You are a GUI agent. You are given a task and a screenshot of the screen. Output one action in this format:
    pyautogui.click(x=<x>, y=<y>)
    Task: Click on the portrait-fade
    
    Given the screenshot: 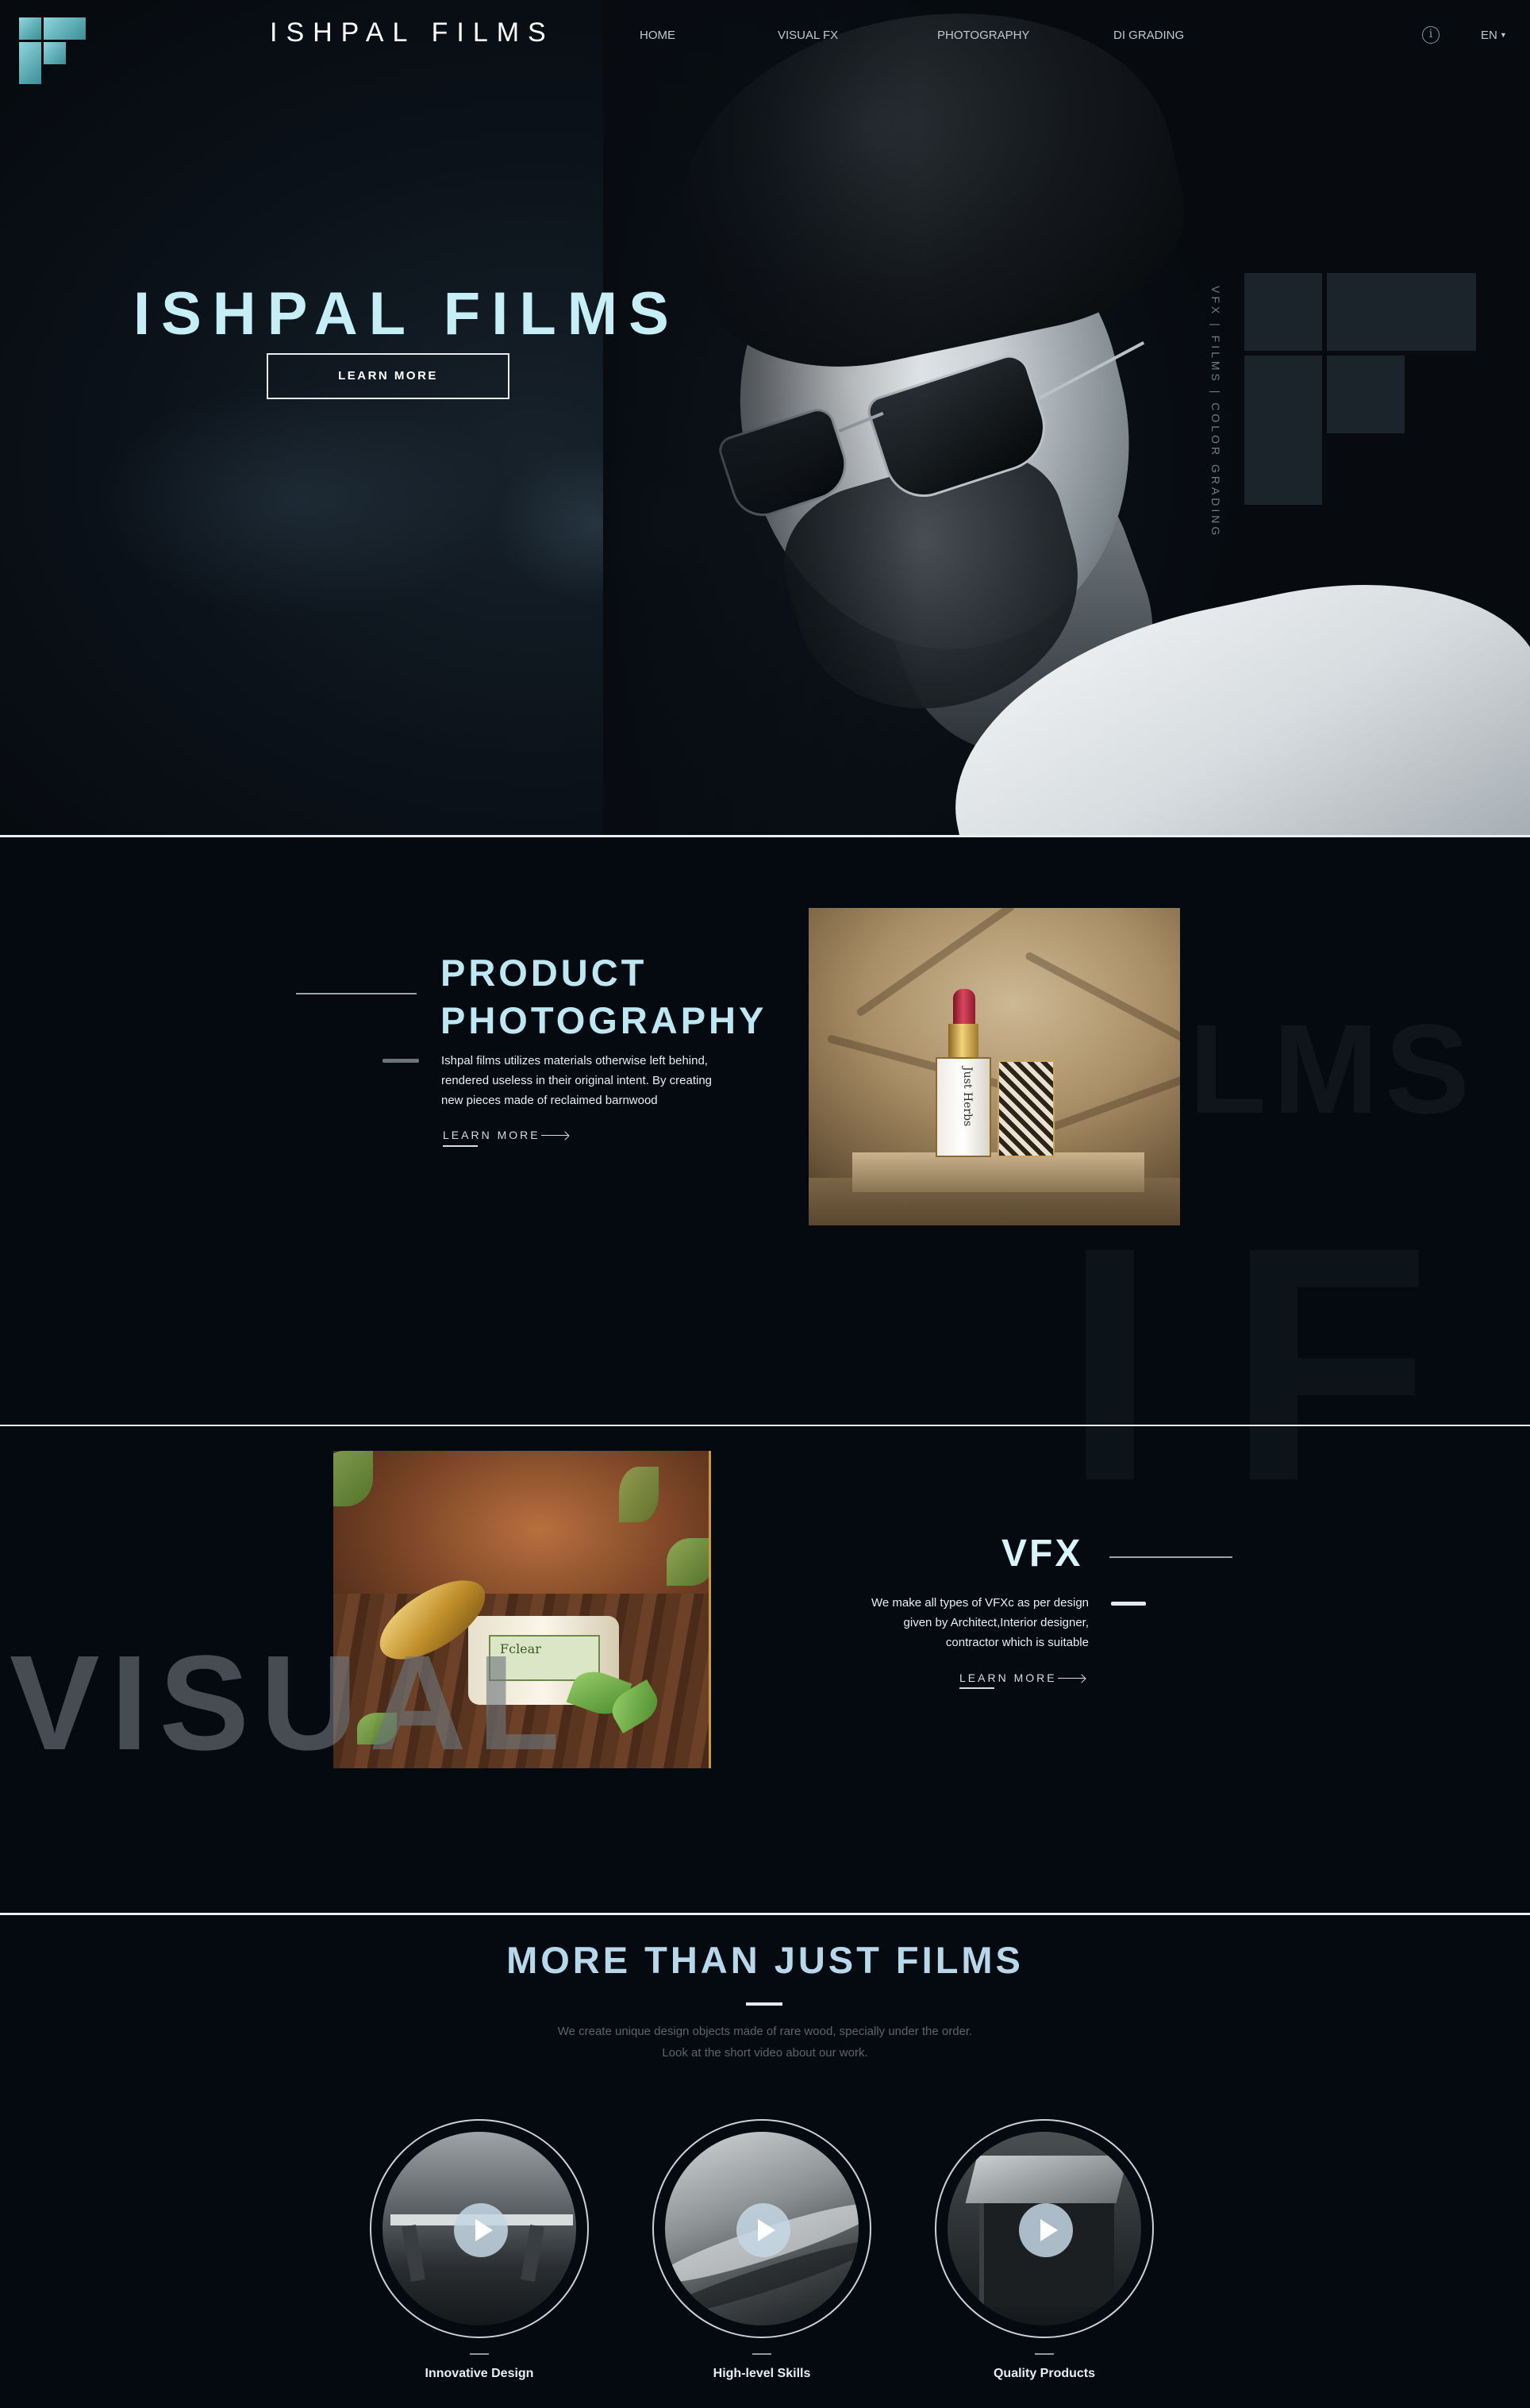 What is the action you would take?
    pyautogui.click(x=762, y=417)
    